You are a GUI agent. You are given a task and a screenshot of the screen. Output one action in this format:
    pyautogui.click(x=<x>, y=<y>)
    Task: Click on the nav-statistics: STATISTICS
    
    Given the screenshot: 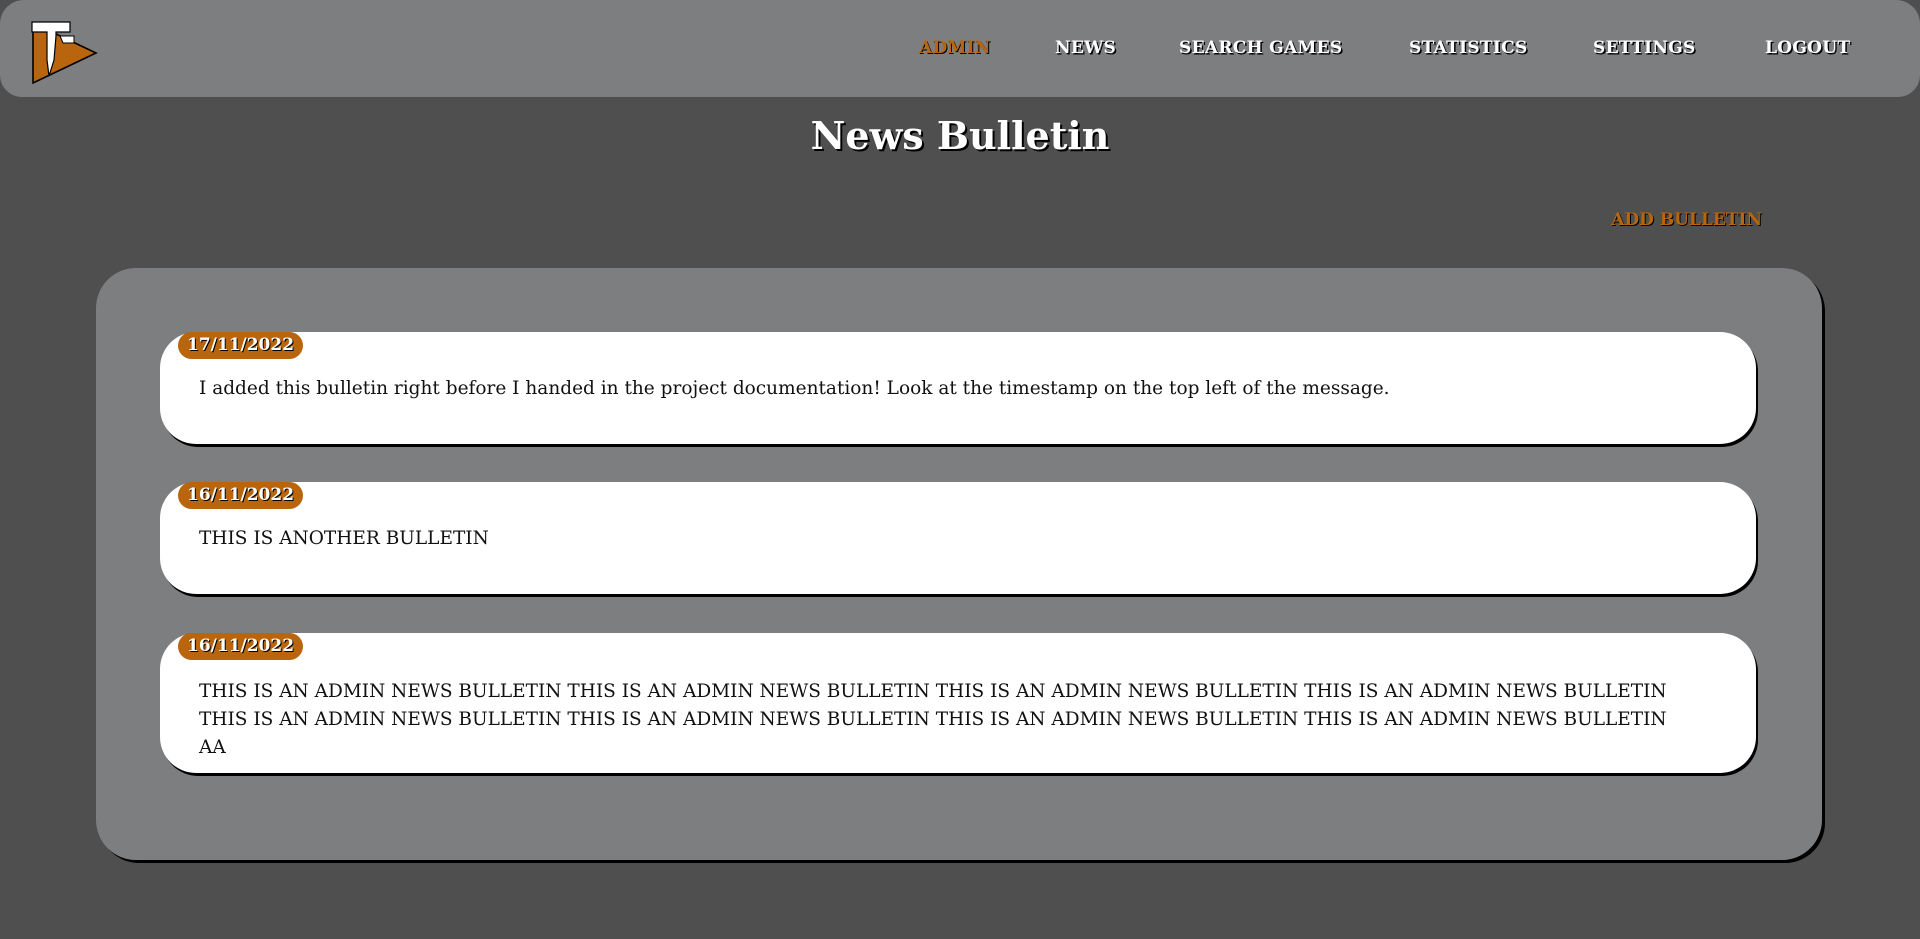 What is the action you would take?
    pyautogui.click(x=1468, y=48)
    